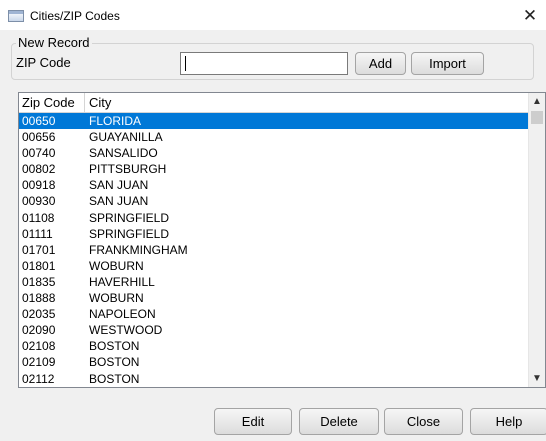 Image resolution: width=546 pixels, height=441 pixels. I want to click on close-button: Close, so click(423, 421).